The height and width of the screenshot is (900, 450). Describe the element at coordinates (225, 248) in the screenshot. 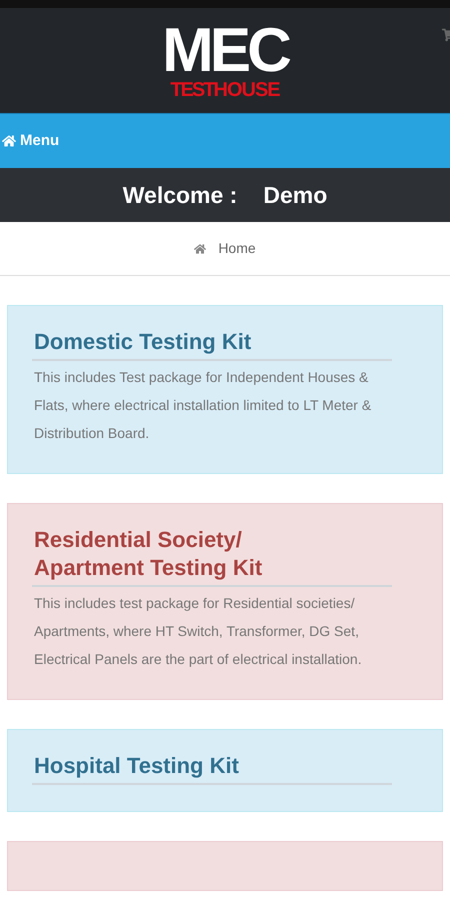

I see `breadcrumb-link: Home` at that location.